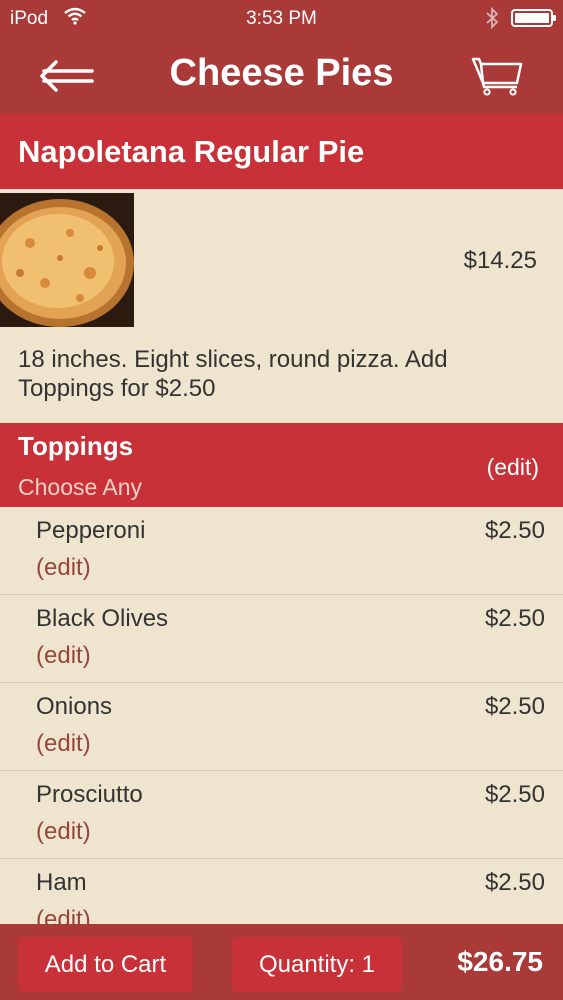 The image size is (563, 1000). I want to click on status-bar: iPod 3:53 PM, so click(281, 19).